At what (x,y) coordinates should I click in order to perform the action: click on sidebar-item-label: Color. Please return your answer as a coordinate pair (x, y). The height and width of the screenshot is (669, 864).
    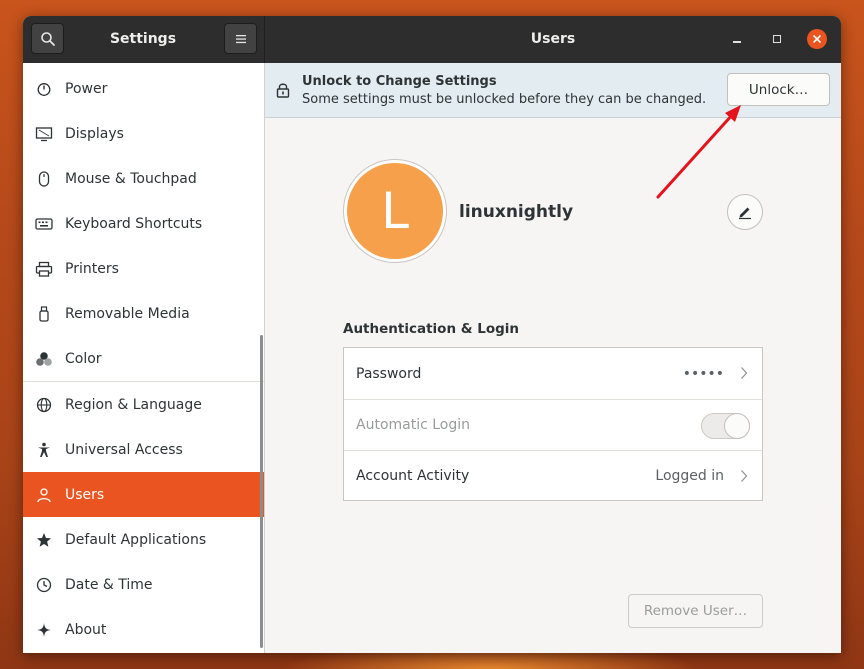
    Looking at the image, I should click on (83, 358).